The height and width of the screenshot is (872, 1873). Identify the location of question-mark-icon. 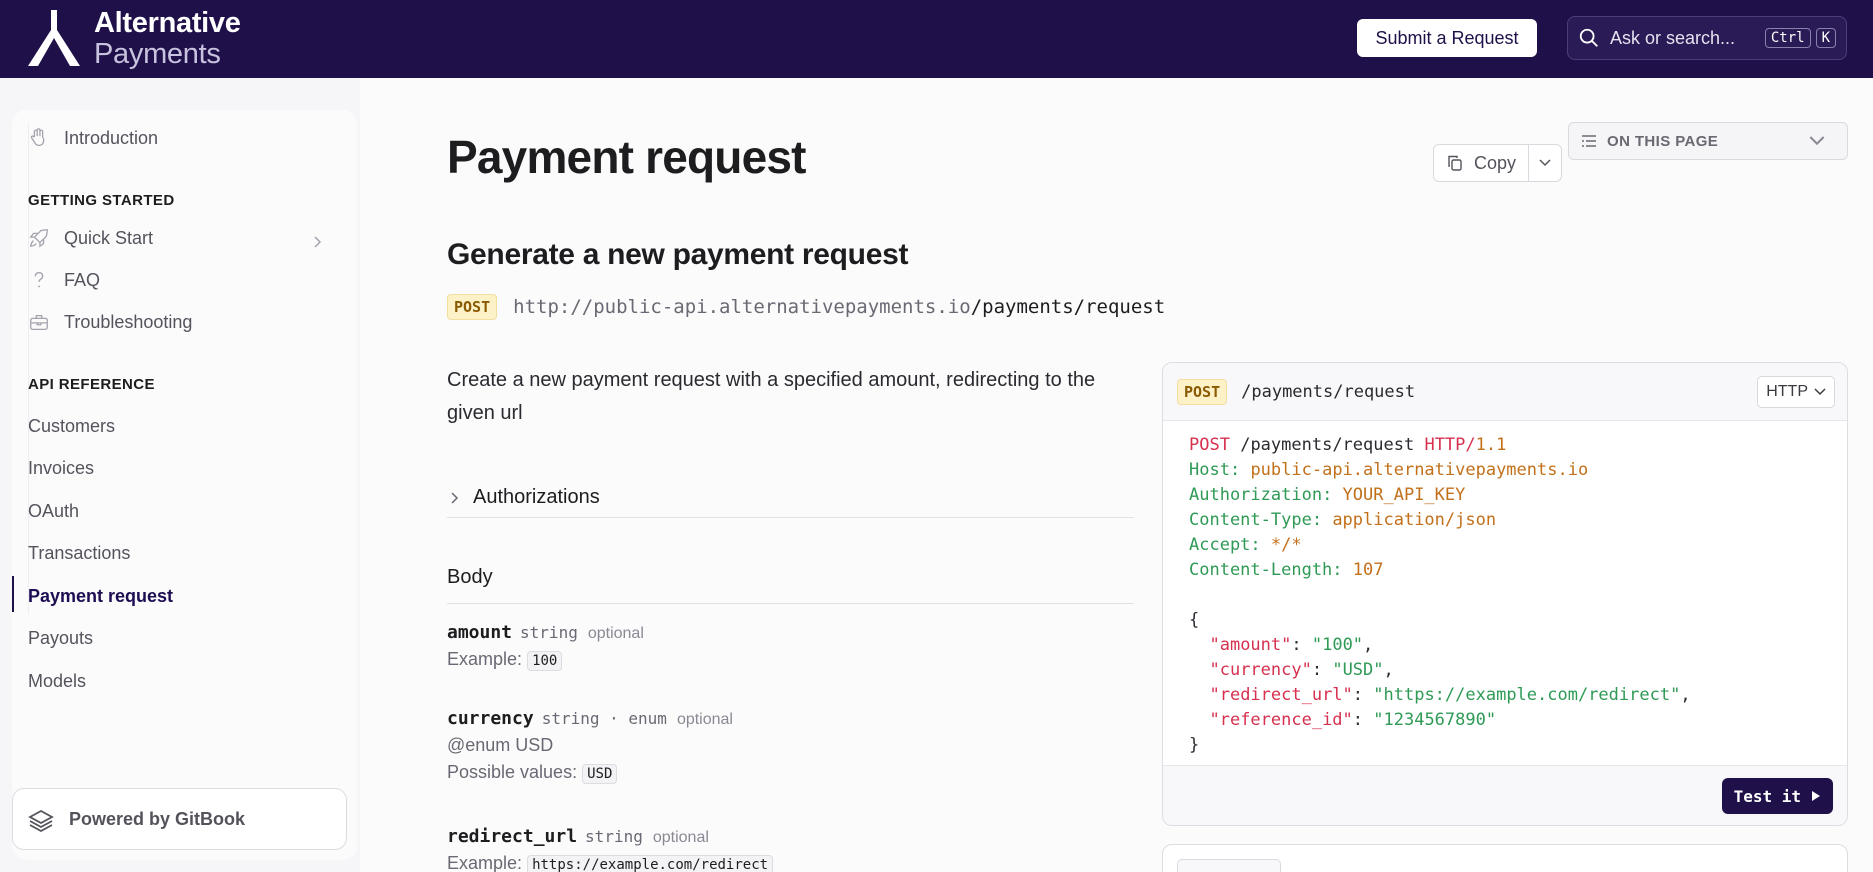
(39, 279).